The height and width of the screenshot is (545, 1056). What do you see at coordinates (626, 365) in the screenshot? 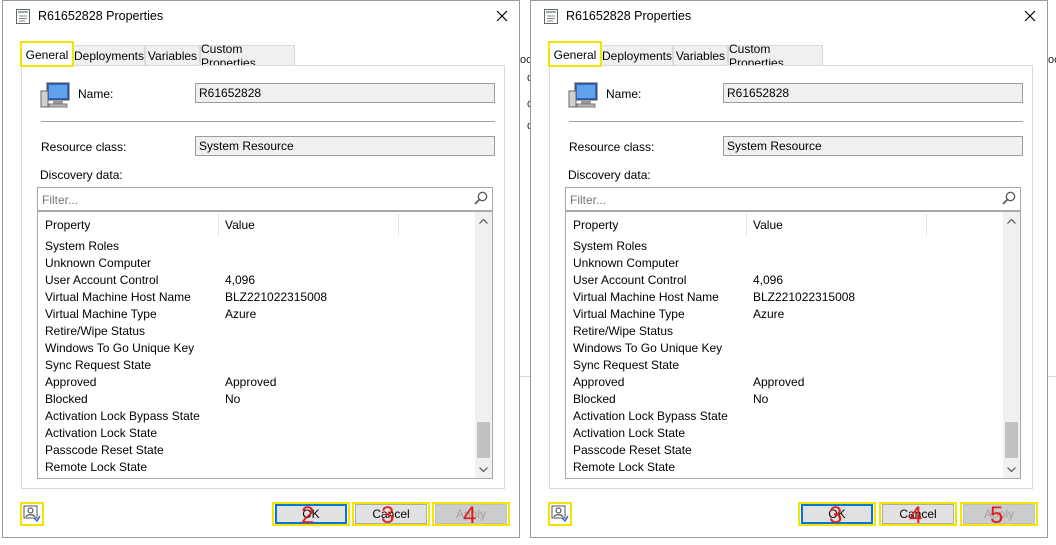
I see `property-cell: Sync Request State` at bounding box center [626, 365].